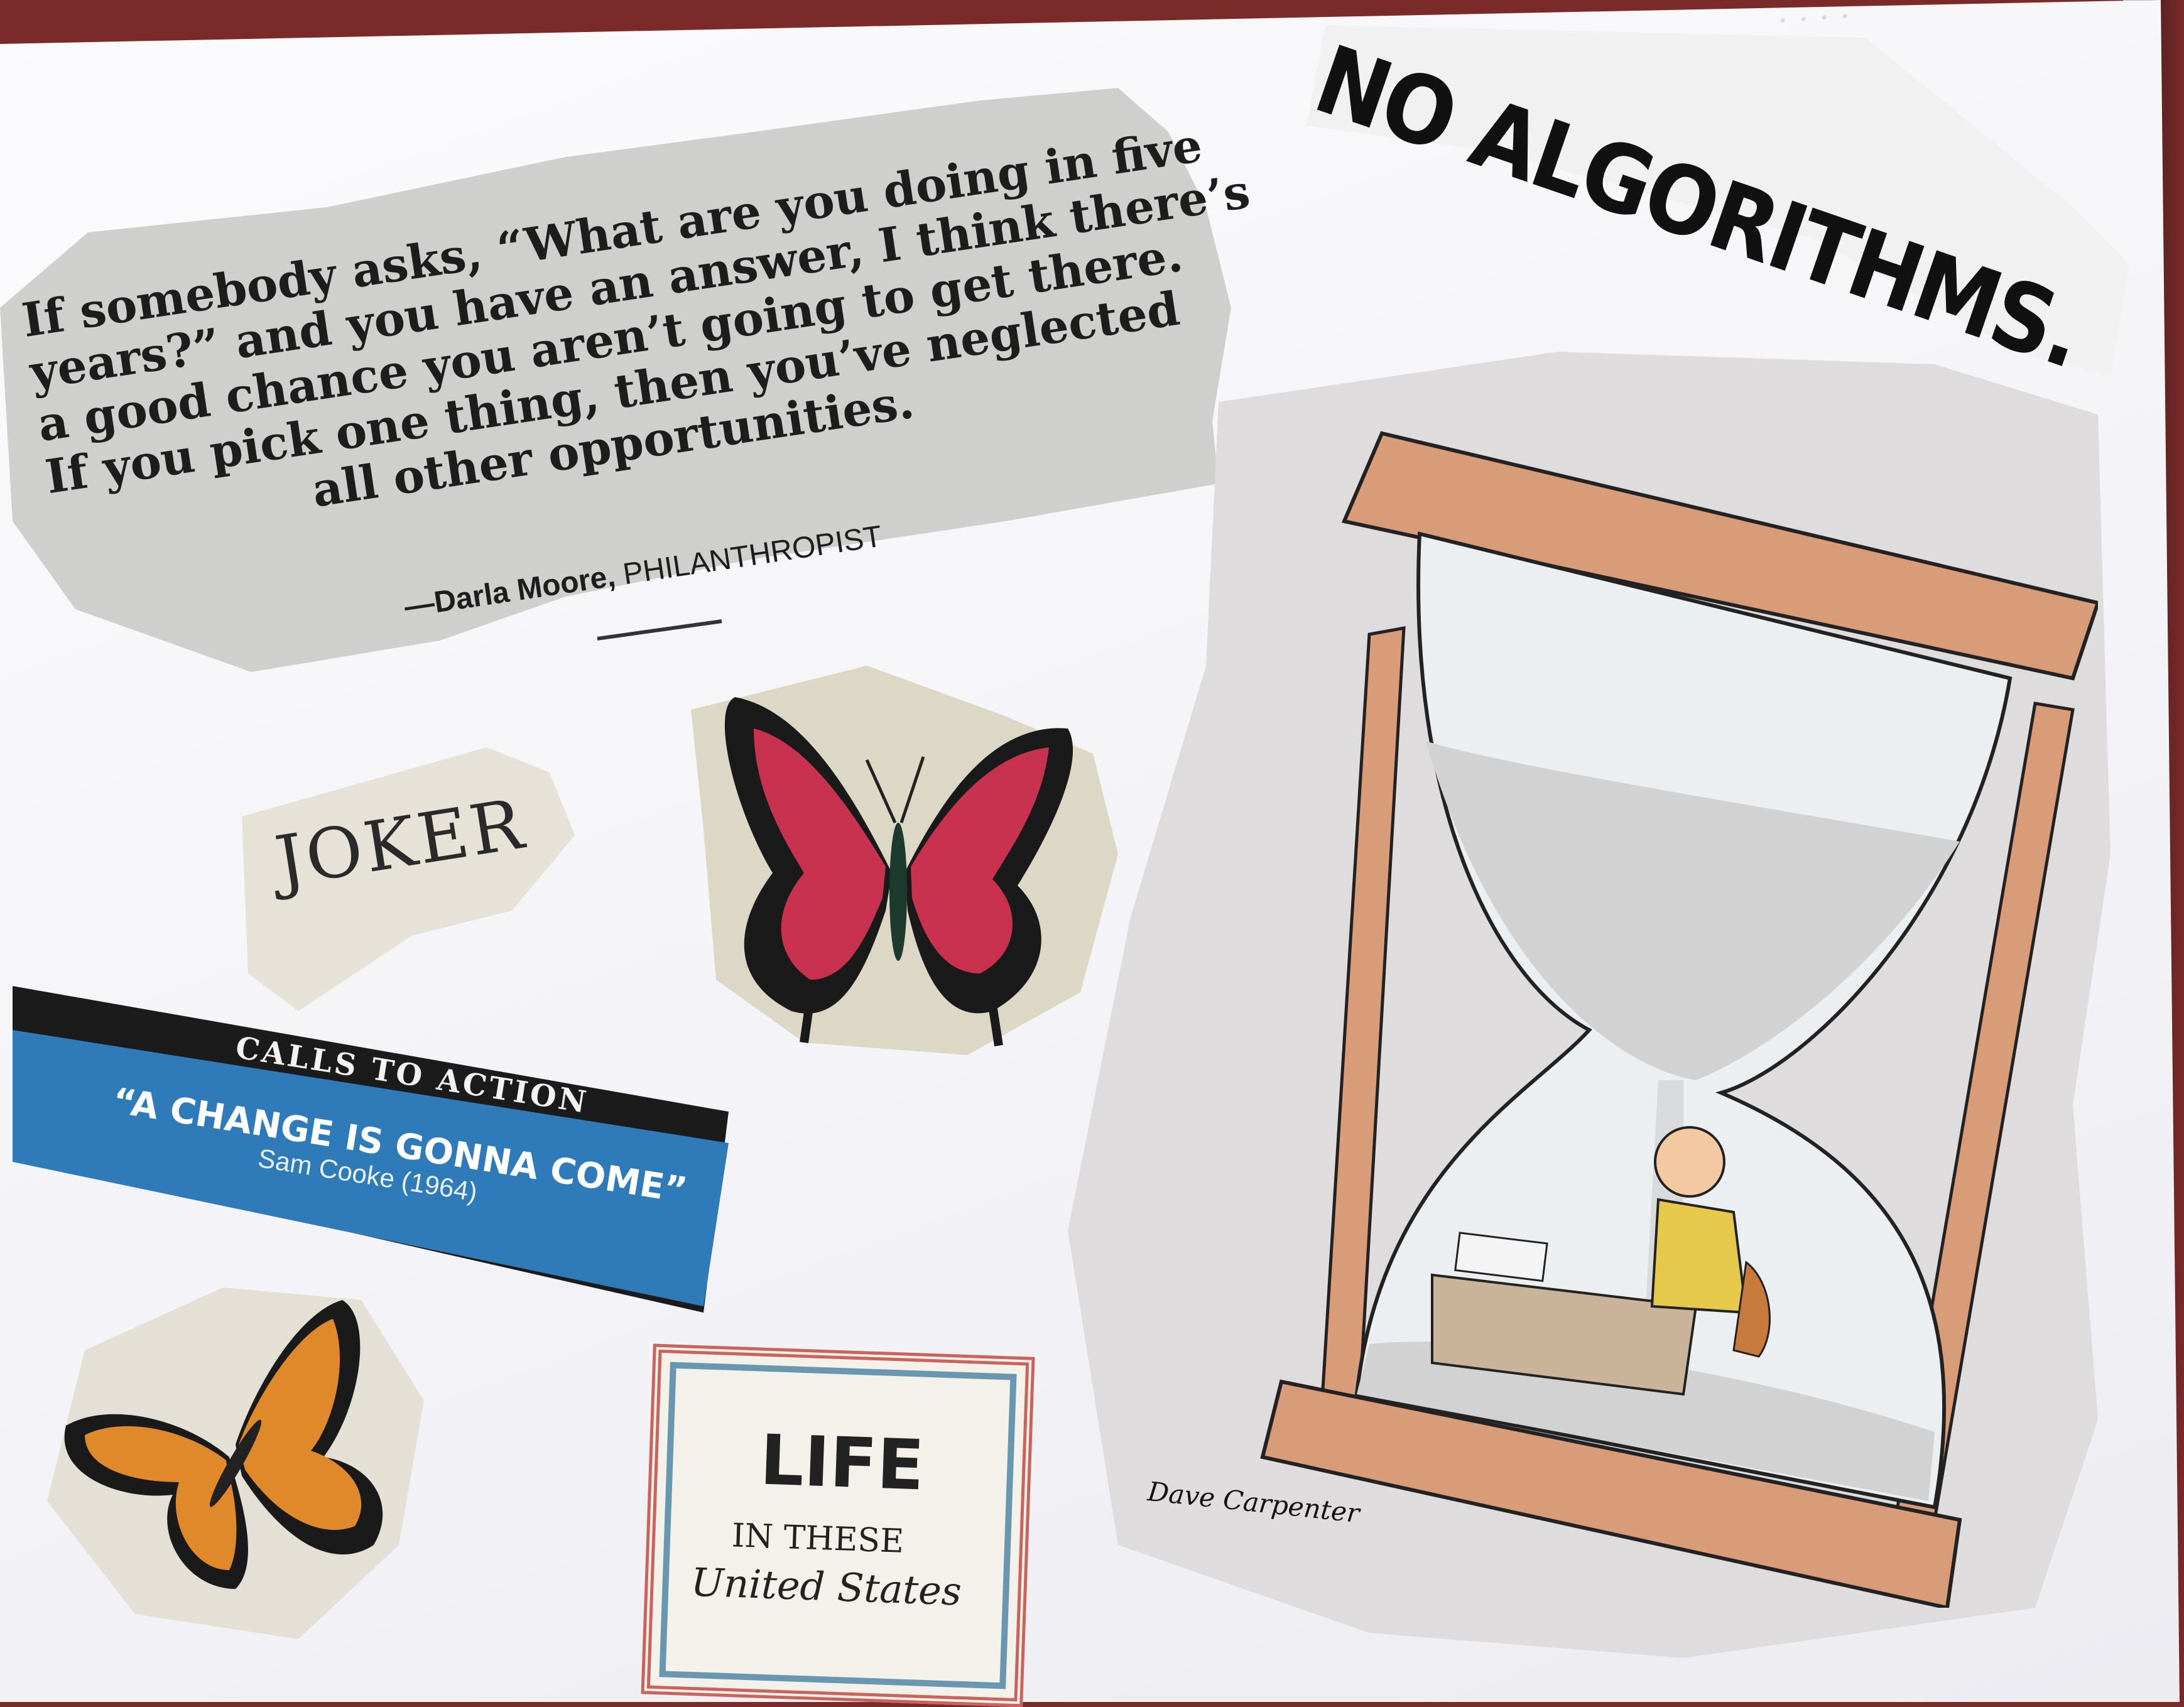 This screenshot has width=2184, height=1707. What do you see at coordinates (826, 1587) in the screenshot?
I see `life-subtitle-italic: United States` at bounding box center [826, 1587].